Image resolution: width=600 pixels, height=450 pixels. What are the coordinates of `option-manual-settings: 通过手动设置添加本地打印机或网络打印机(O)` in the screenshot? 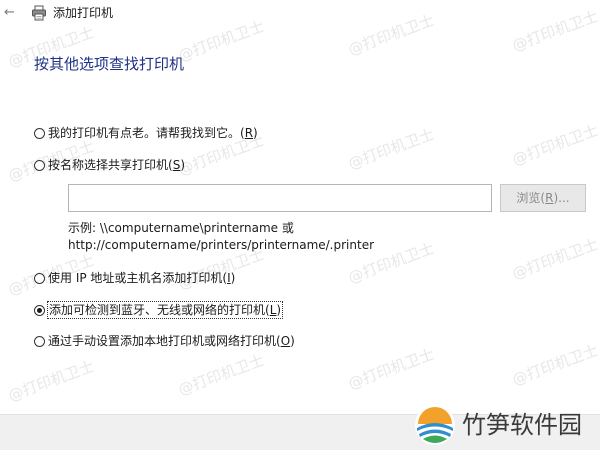 It's located at (164, 341).